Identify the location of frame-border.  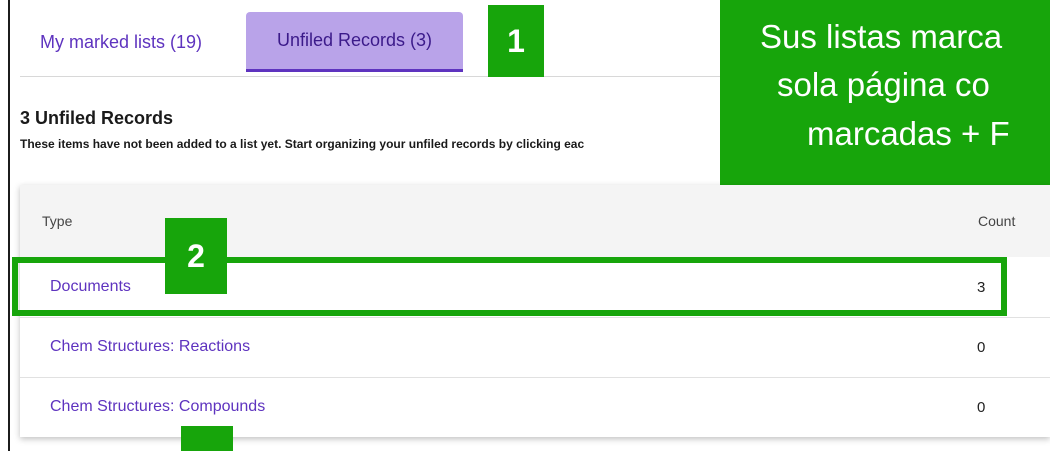
(9, 225).